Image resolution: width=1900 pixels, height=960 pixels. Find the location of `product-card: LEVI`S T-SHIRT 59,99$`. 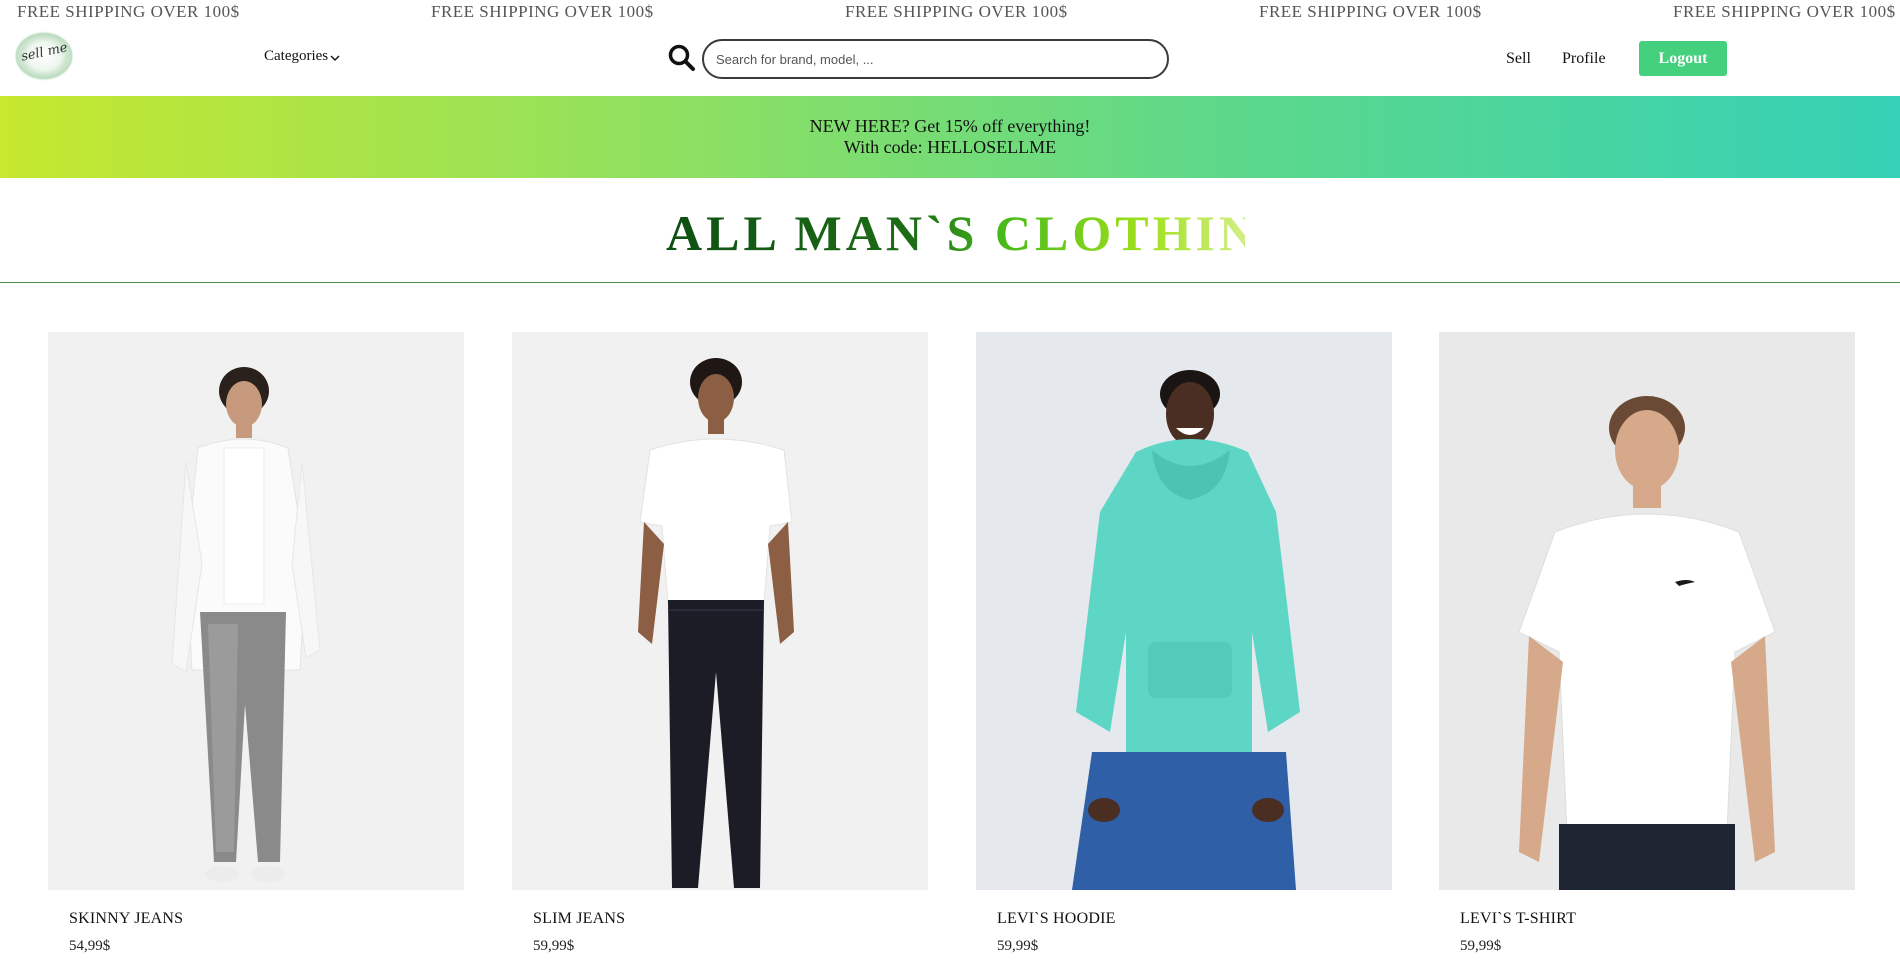

product-card: LEVI`S T-SHIRT 59,99$ is located at coordinates (1647, 643).